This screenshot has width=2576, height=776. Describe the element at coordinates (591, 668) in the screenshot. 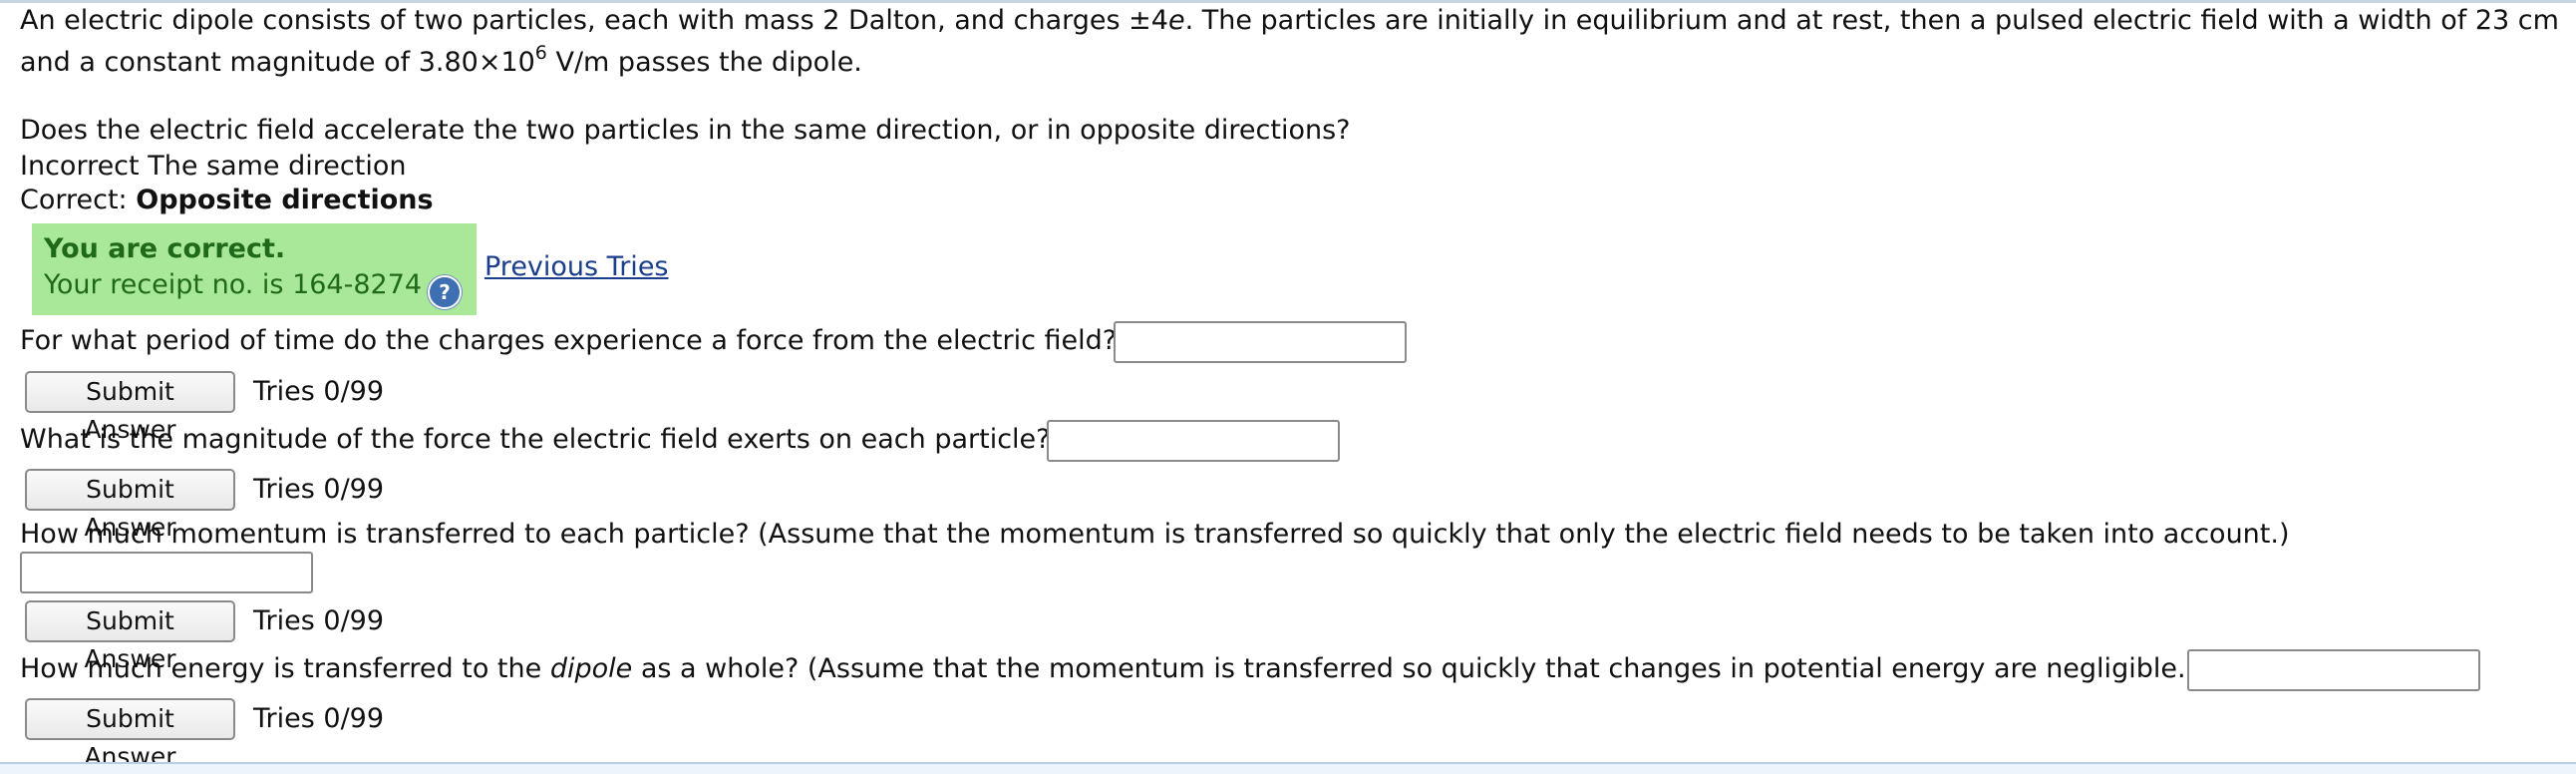

I see `part5-question-italic: dipole` at that location.